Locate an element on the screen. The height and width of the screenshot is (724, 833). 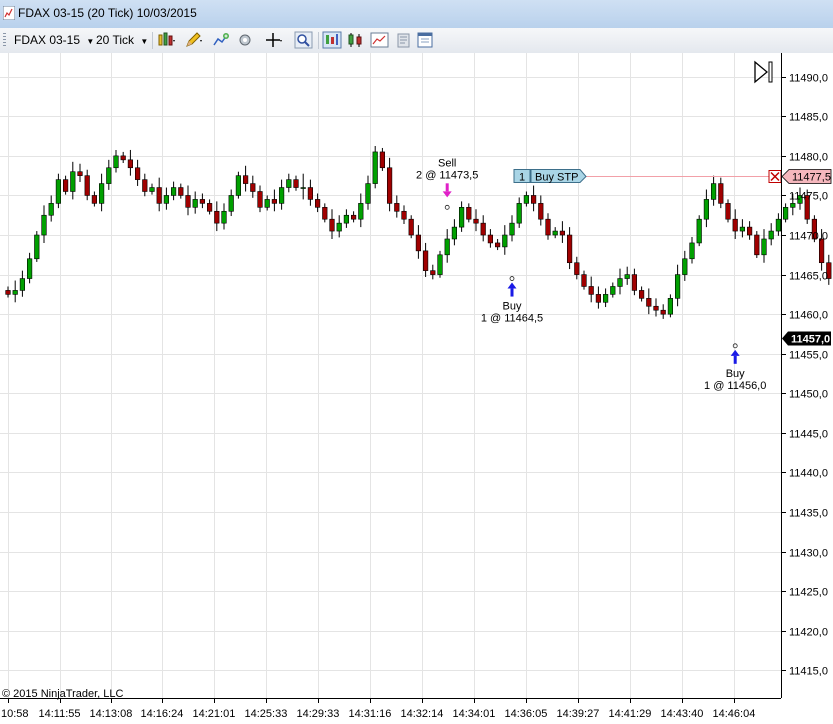
price-tick-label: 11490,0 is located at coordinates (808, 79).